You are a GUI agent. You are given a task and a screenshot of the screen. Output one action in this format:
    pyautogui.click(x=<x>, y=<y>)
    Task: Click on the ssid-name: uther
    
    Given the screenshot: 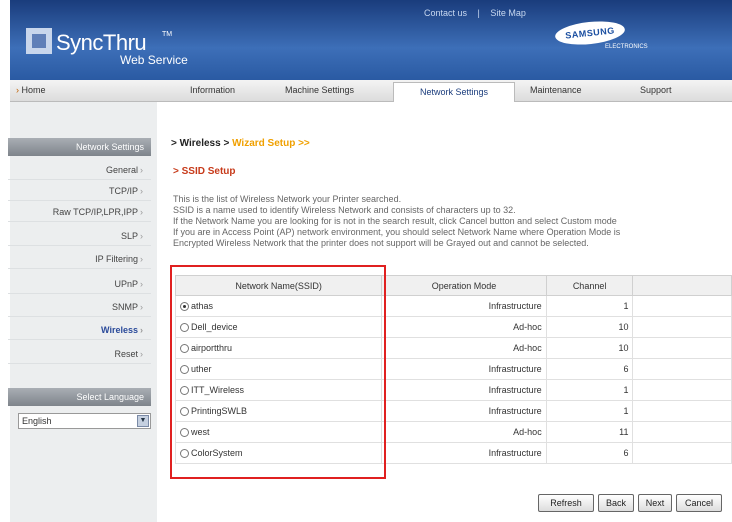 What is the action you would take?
    pyautogui.click(x=201, y=368)
    